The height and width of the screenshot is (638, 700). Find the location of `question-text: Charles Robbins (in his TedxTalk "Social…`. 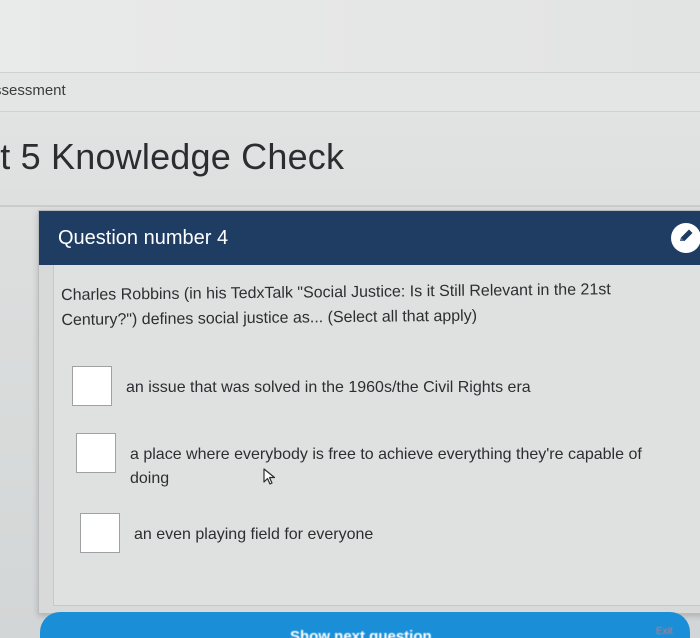

question-text: Charles Robbins (in his TedxTalk "Social… is located at coordinates (336, 305).